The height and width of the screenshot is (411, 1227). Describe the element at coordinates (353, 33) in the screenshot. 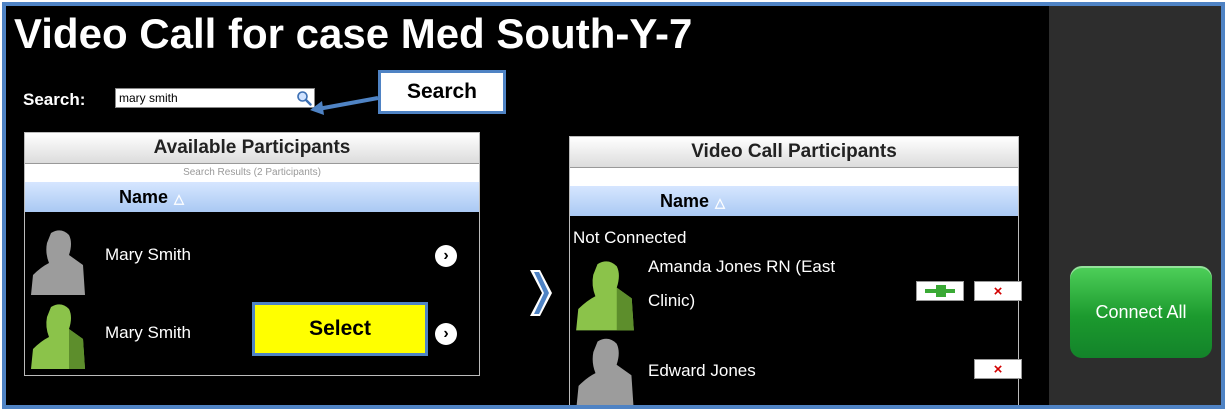

I see `page-title: Video Call for case Med South-Y-7` at that location.